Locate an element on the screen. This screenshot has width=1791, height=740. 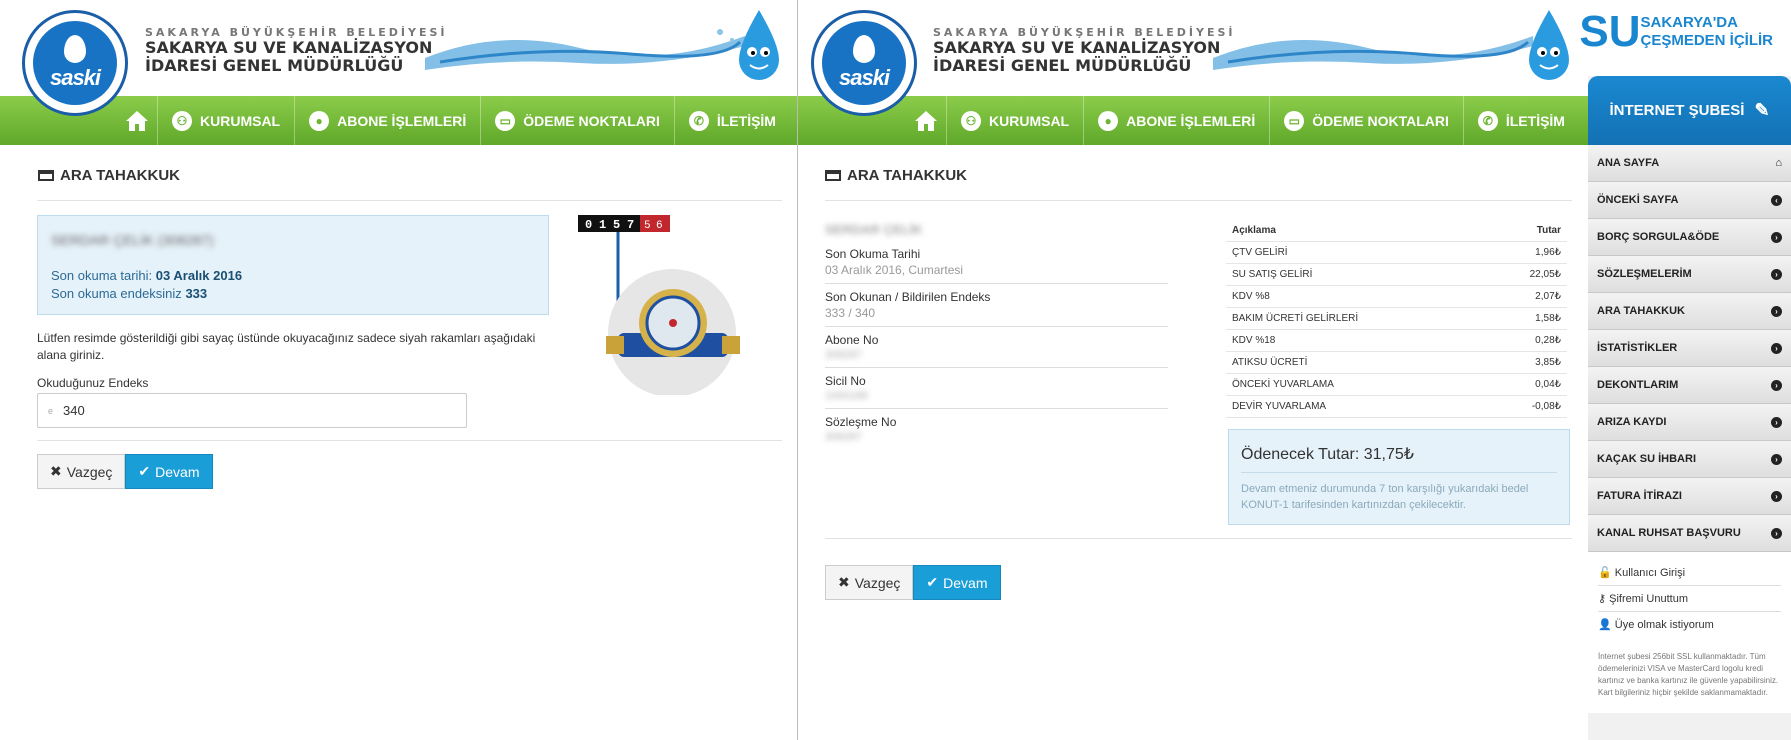
meter-digit: 1 is located at coordinates (602, 225).